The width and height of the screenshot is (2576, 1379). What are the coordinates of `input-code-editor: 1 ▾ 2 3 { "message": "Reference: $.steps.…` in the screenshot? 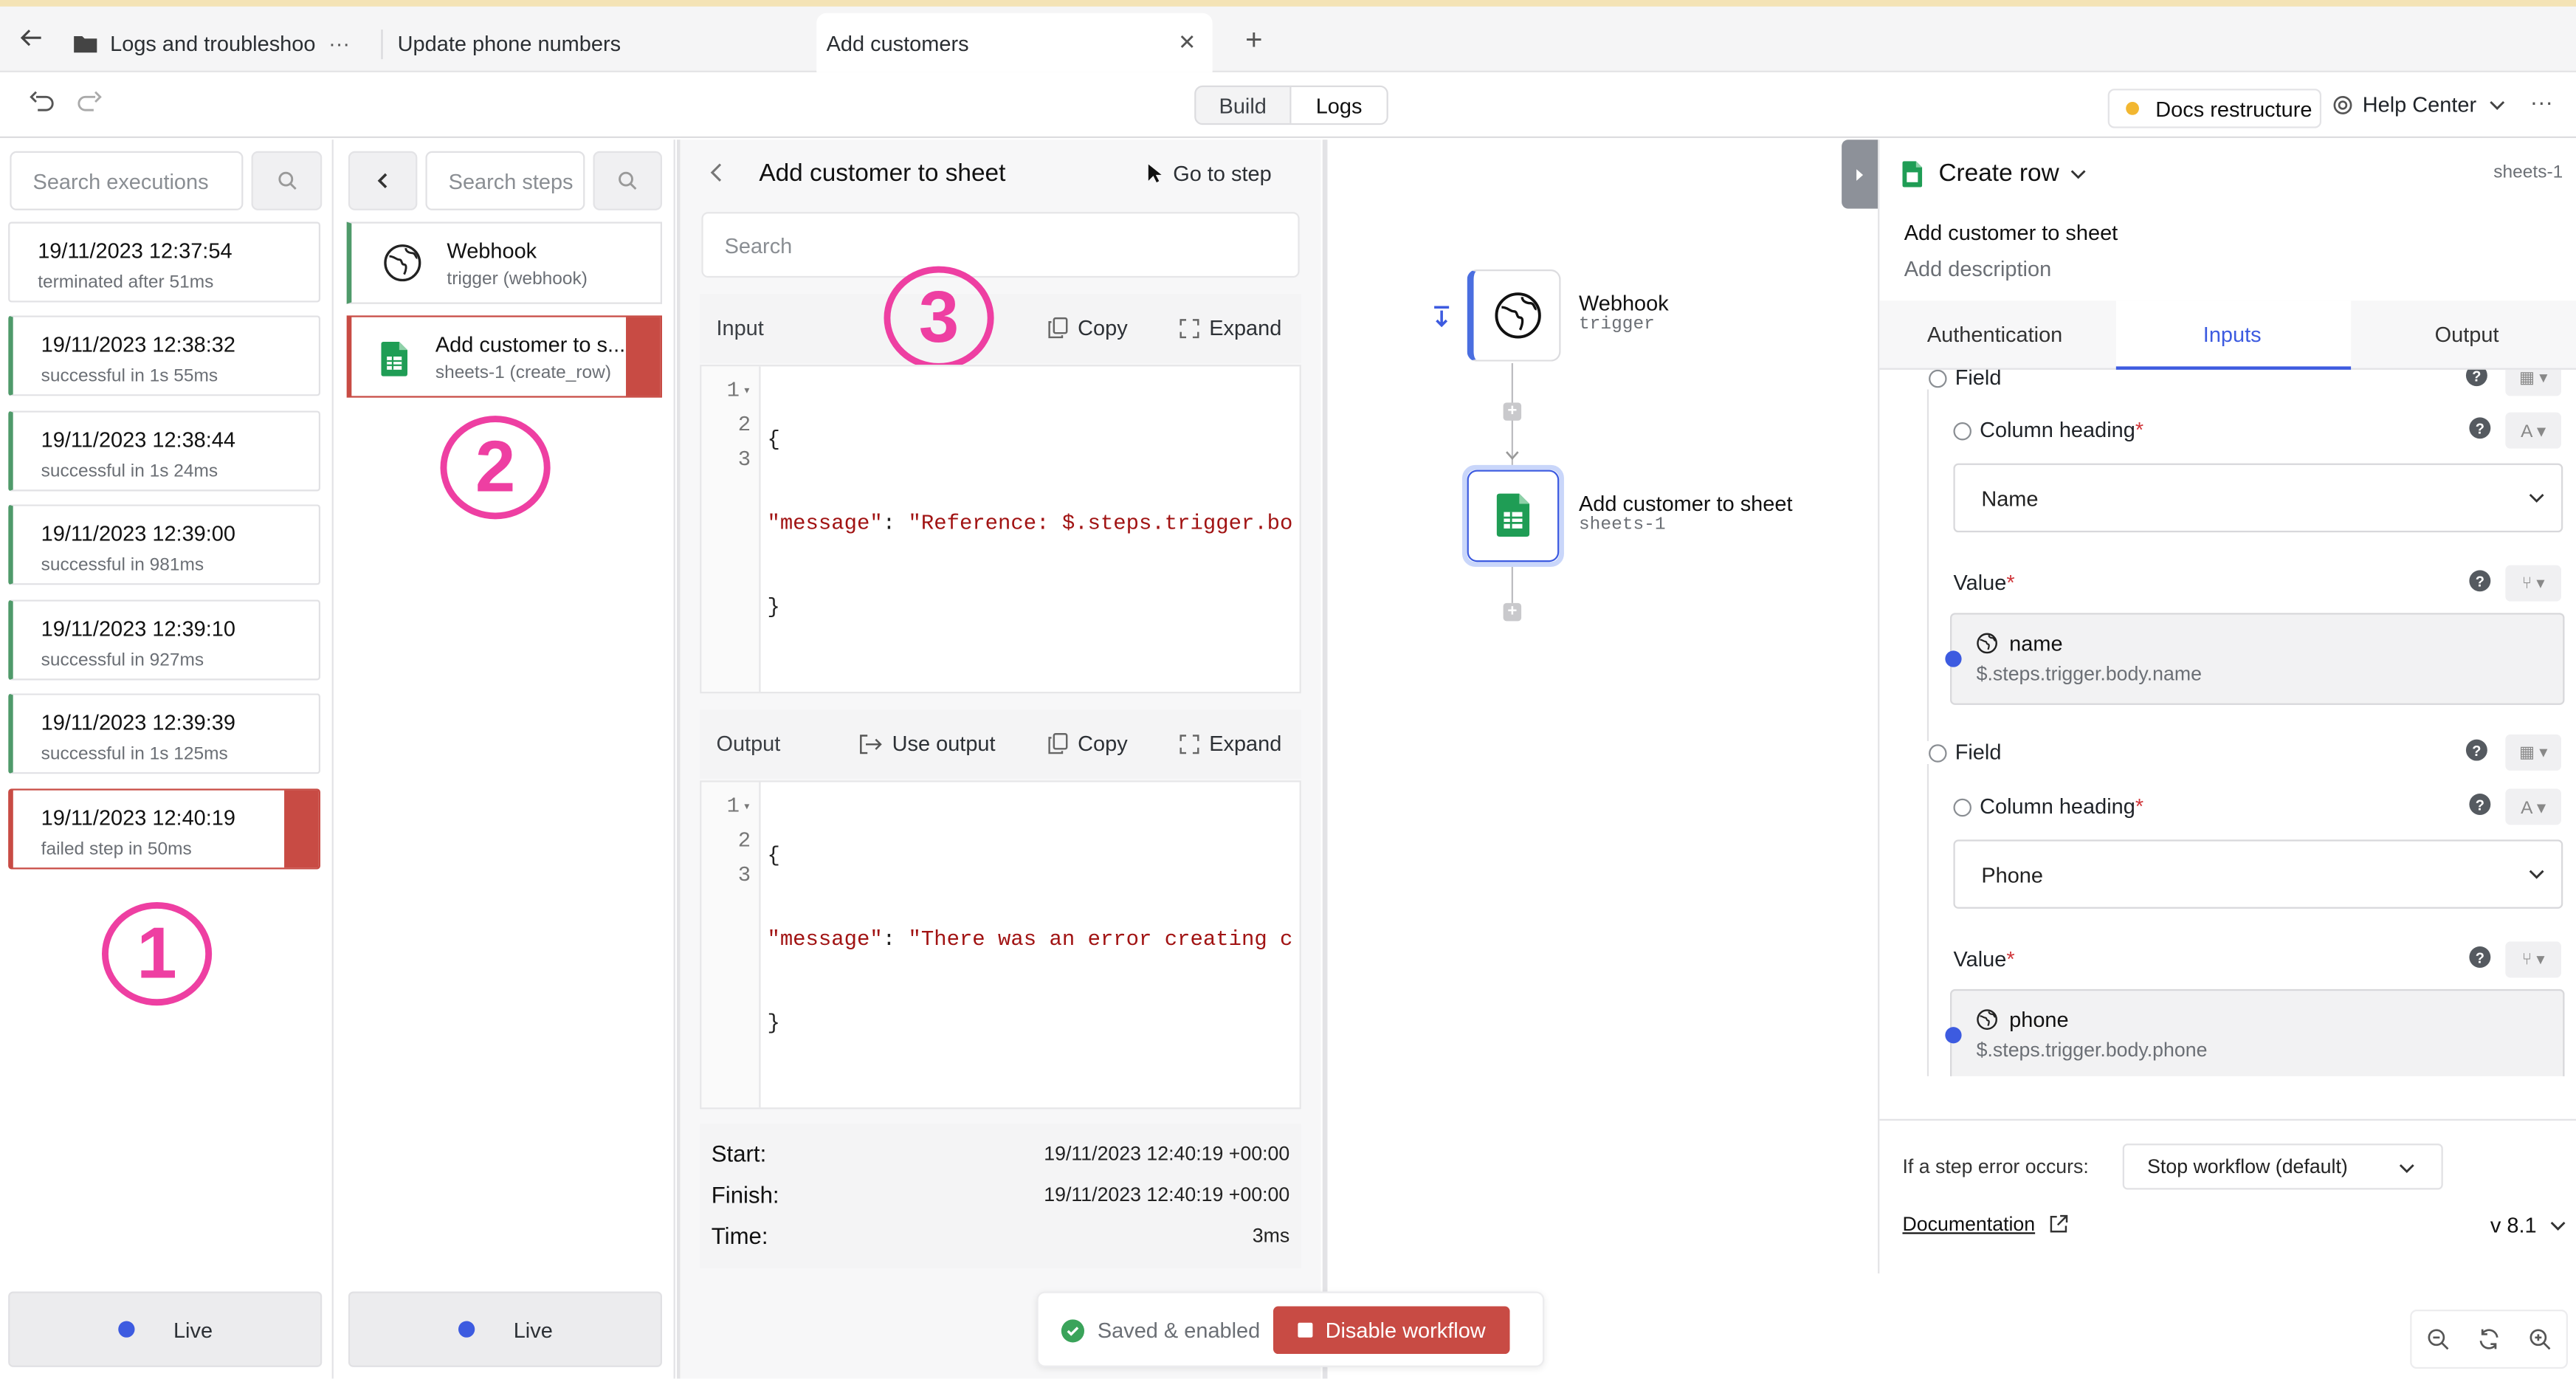 It's located at (1001, 529).